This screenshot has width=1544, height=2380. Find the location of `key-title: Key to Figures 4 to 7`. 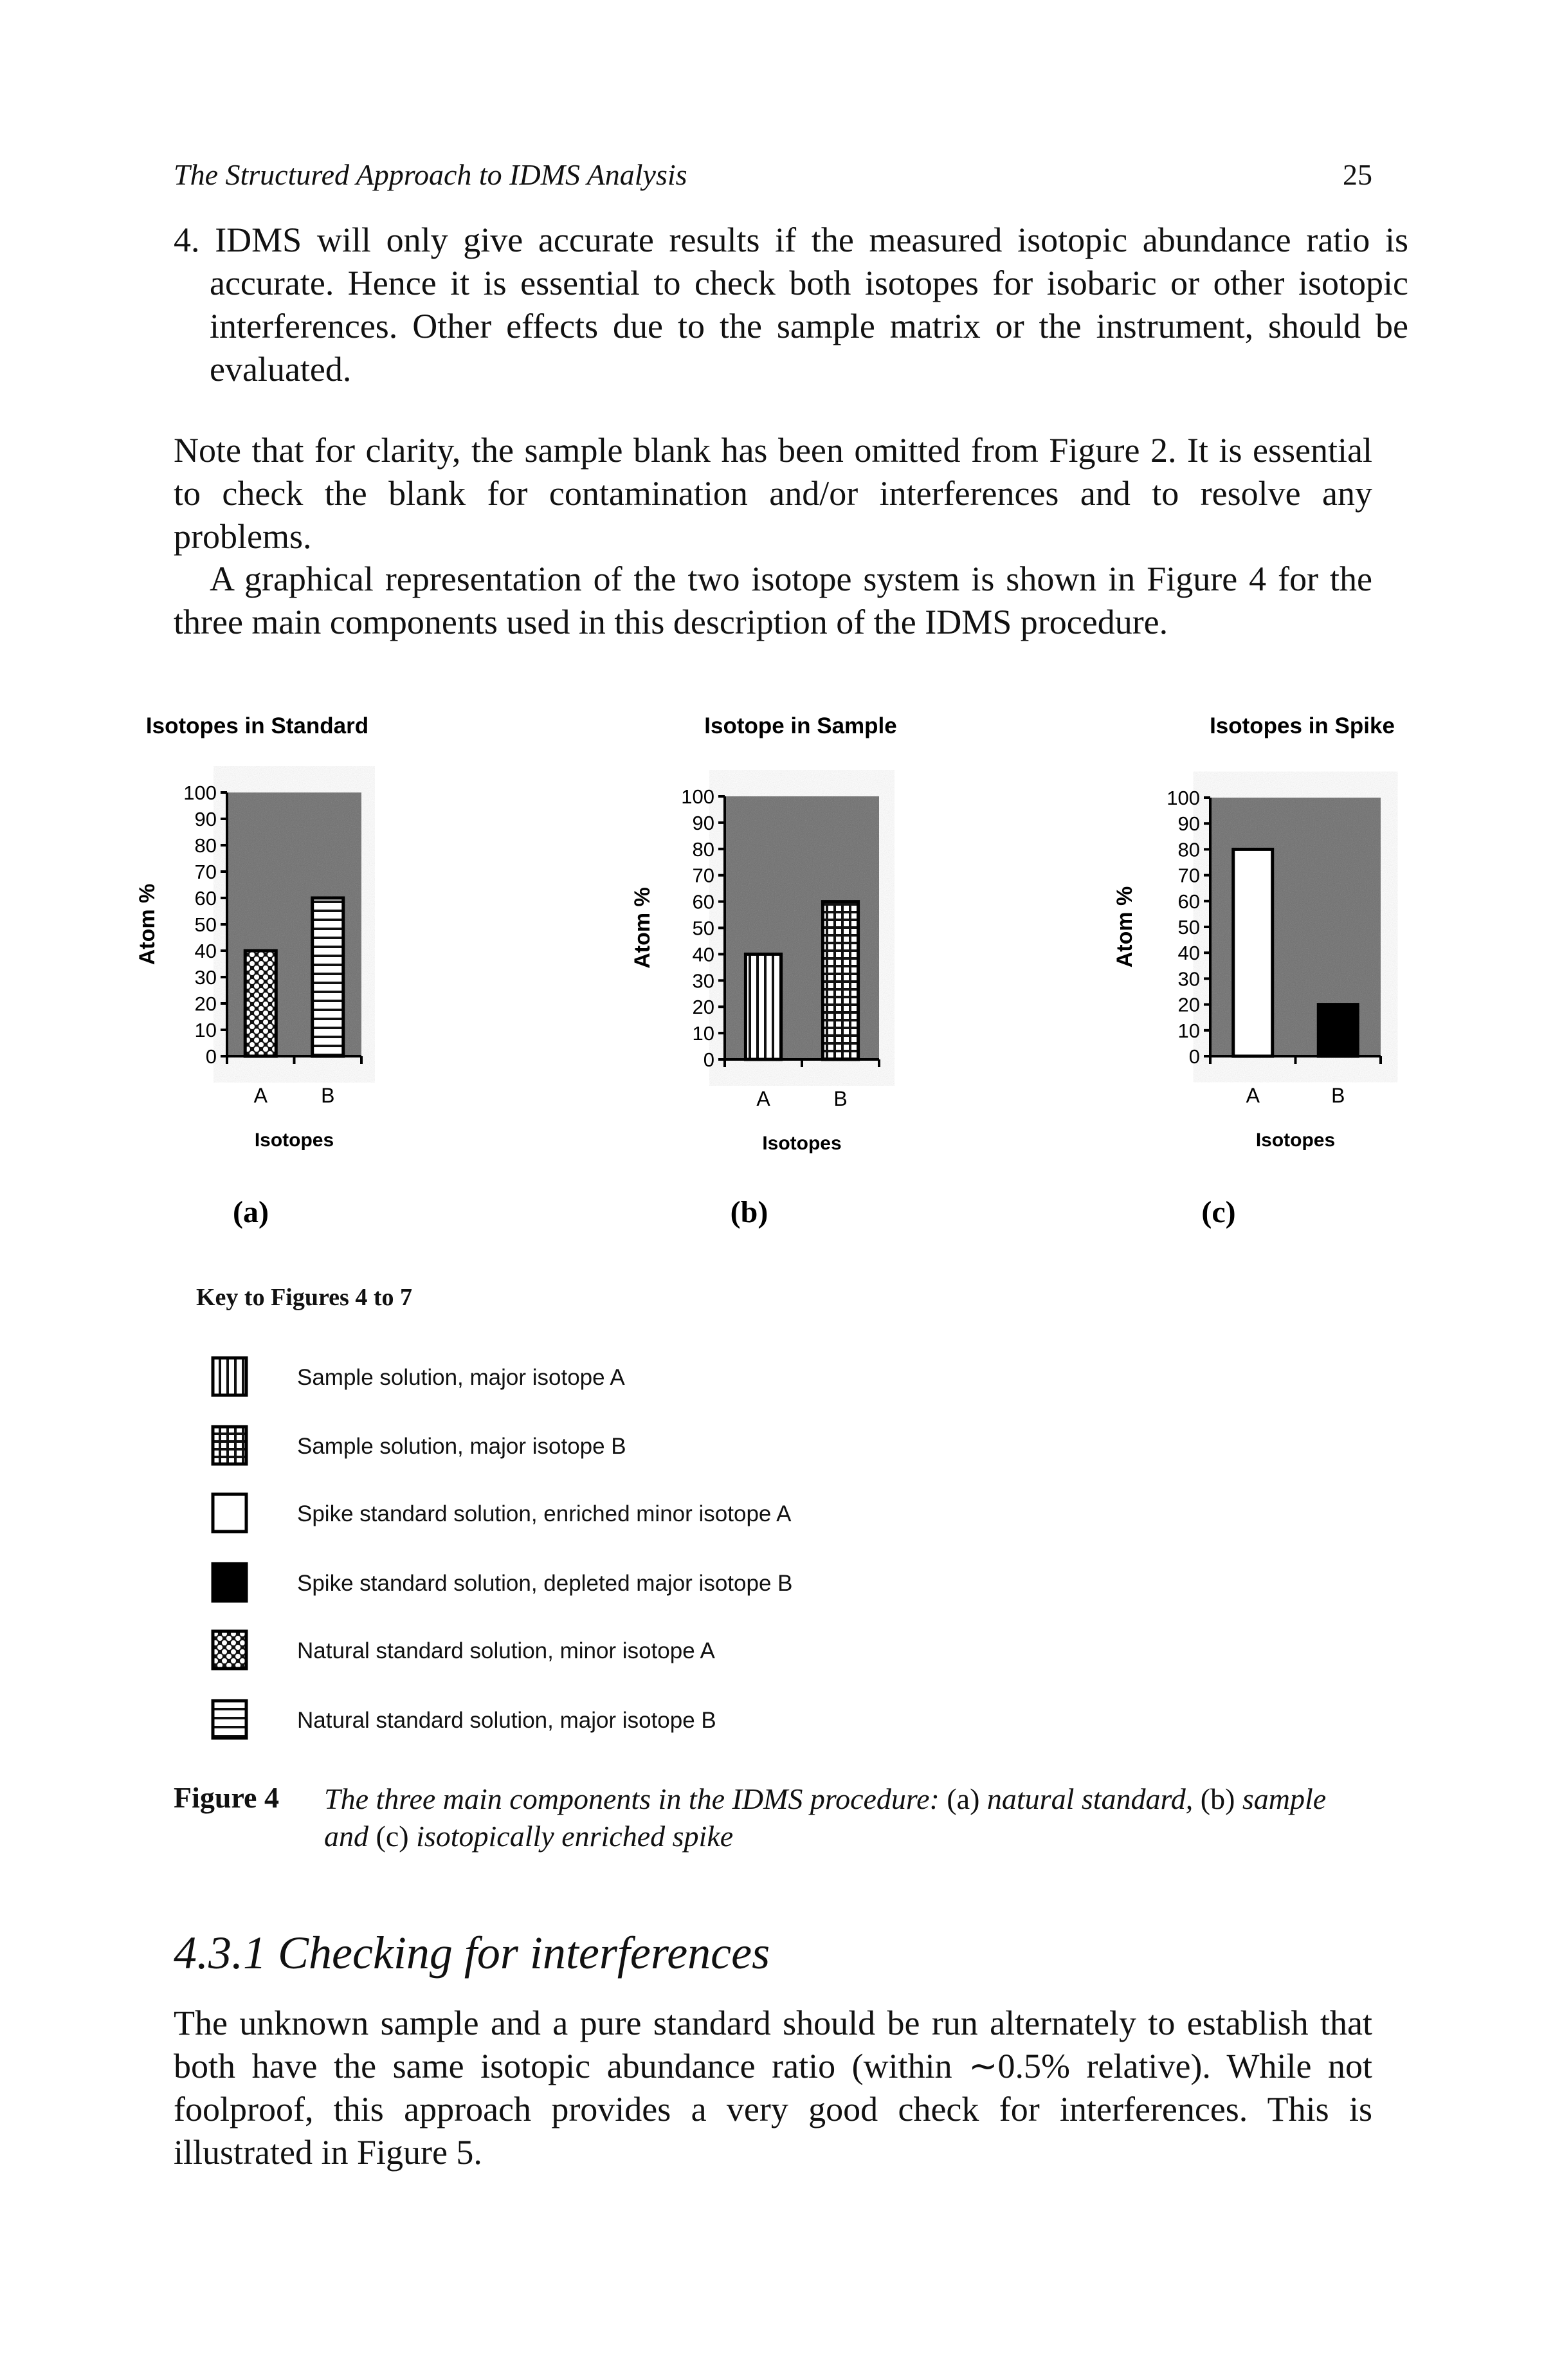

key-title: Key to Figures 4 to 7 is located at coordinates (304, 1297).